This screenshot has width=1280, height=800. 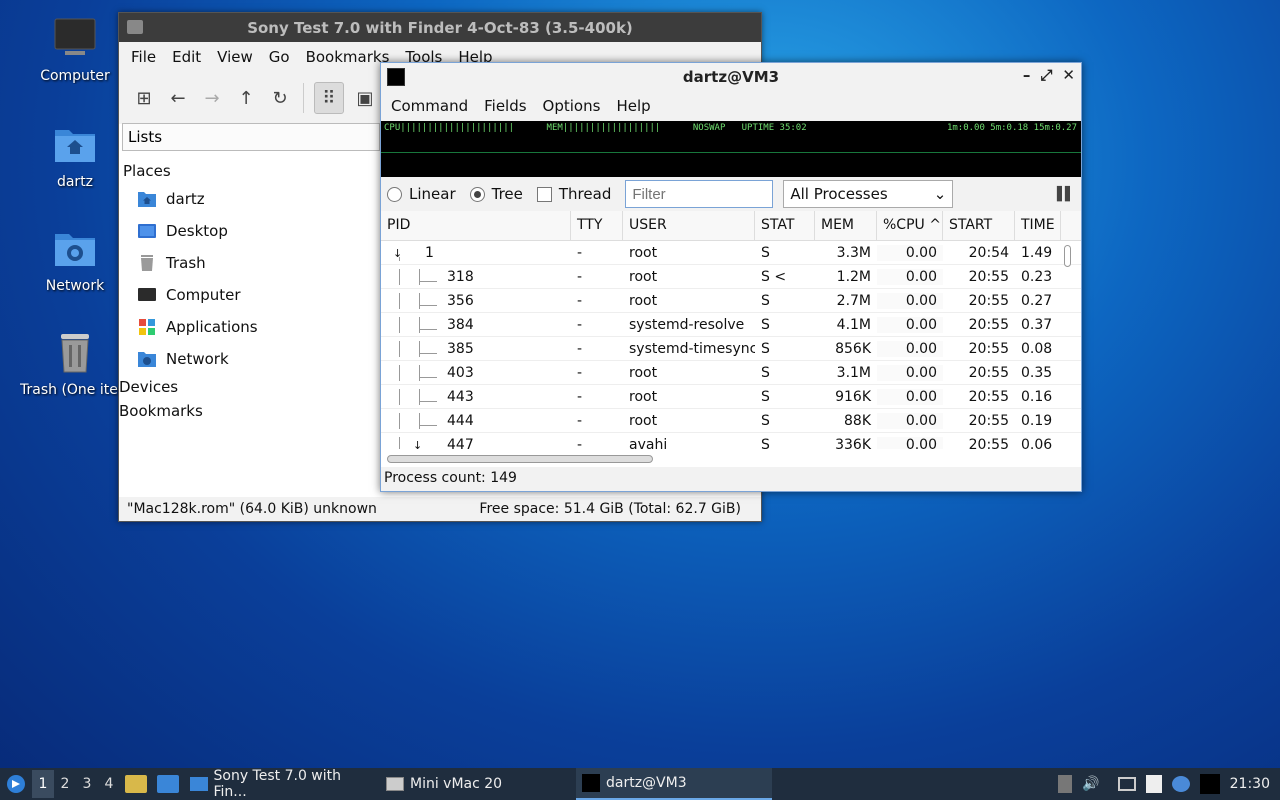 I want to click on menu-view: View, so click(x=235, y=57).